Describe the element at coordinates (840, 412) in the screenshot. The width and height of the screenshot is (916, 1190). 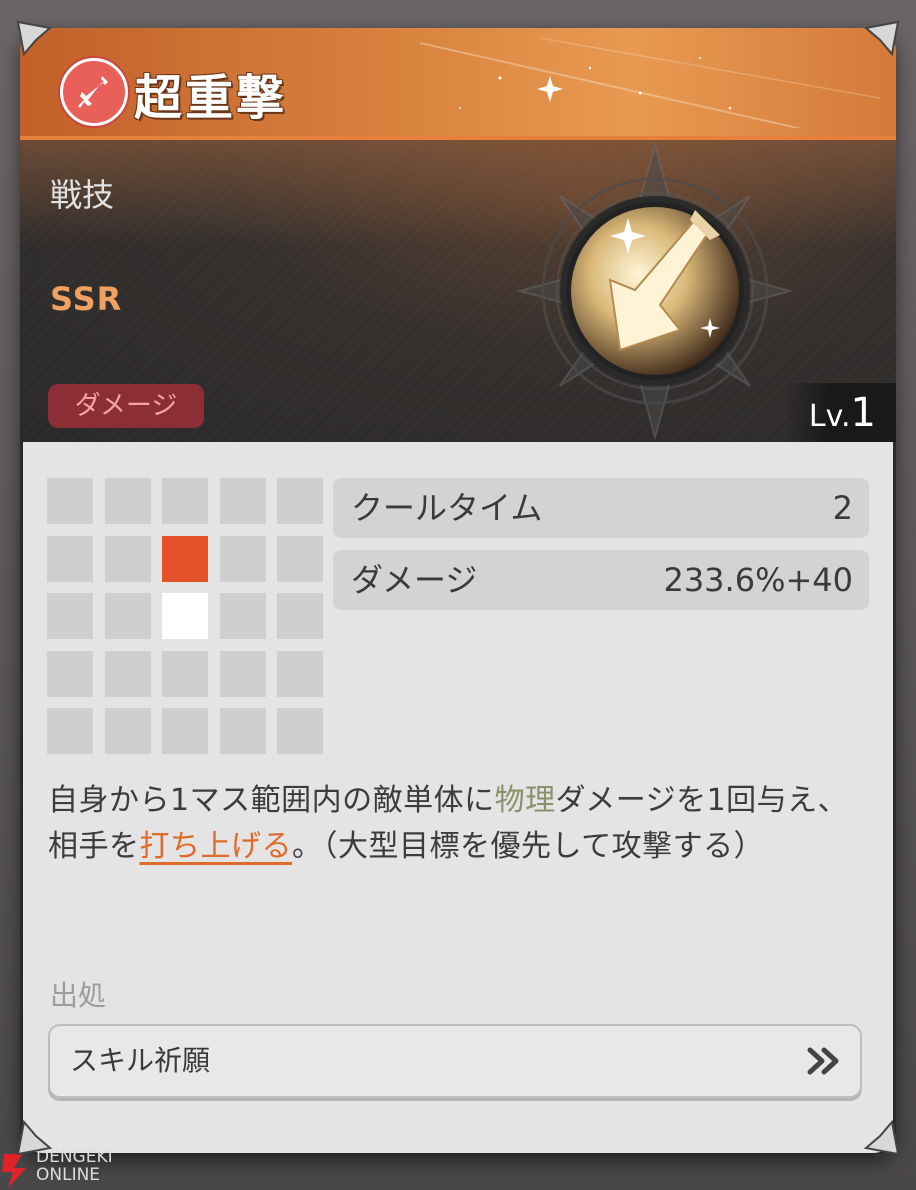
I see `skill-level: Lv.1` at that location.